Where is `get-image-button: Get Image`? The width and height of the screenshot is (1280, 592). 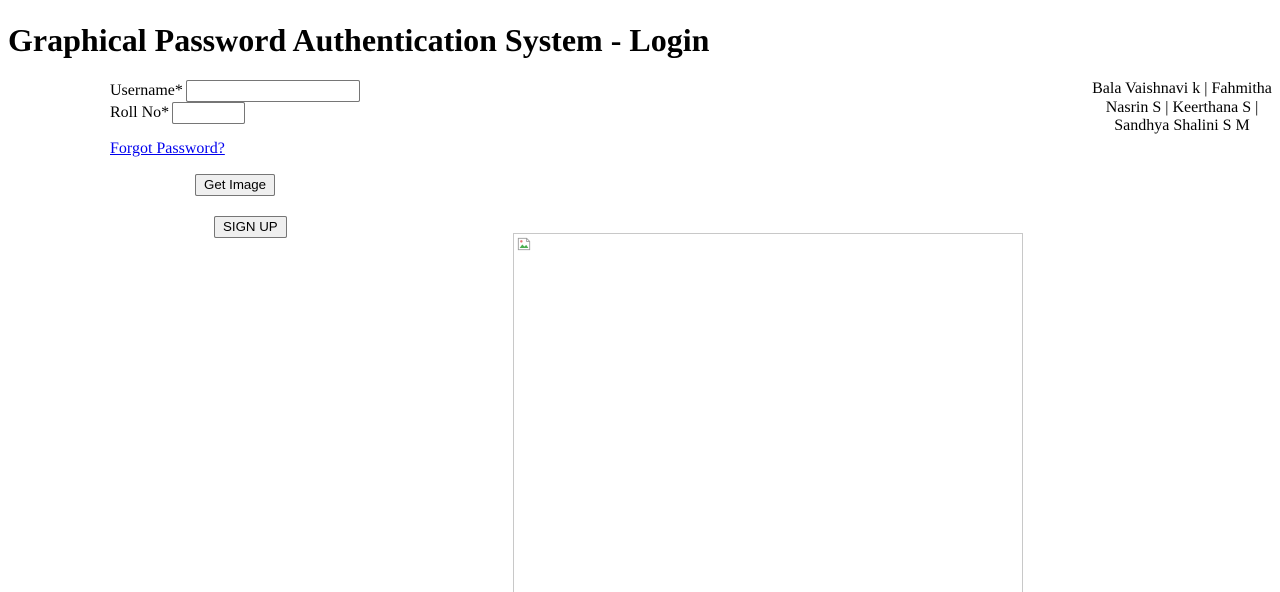 get-image-button: Get Image is located at coordinates (235, 185).